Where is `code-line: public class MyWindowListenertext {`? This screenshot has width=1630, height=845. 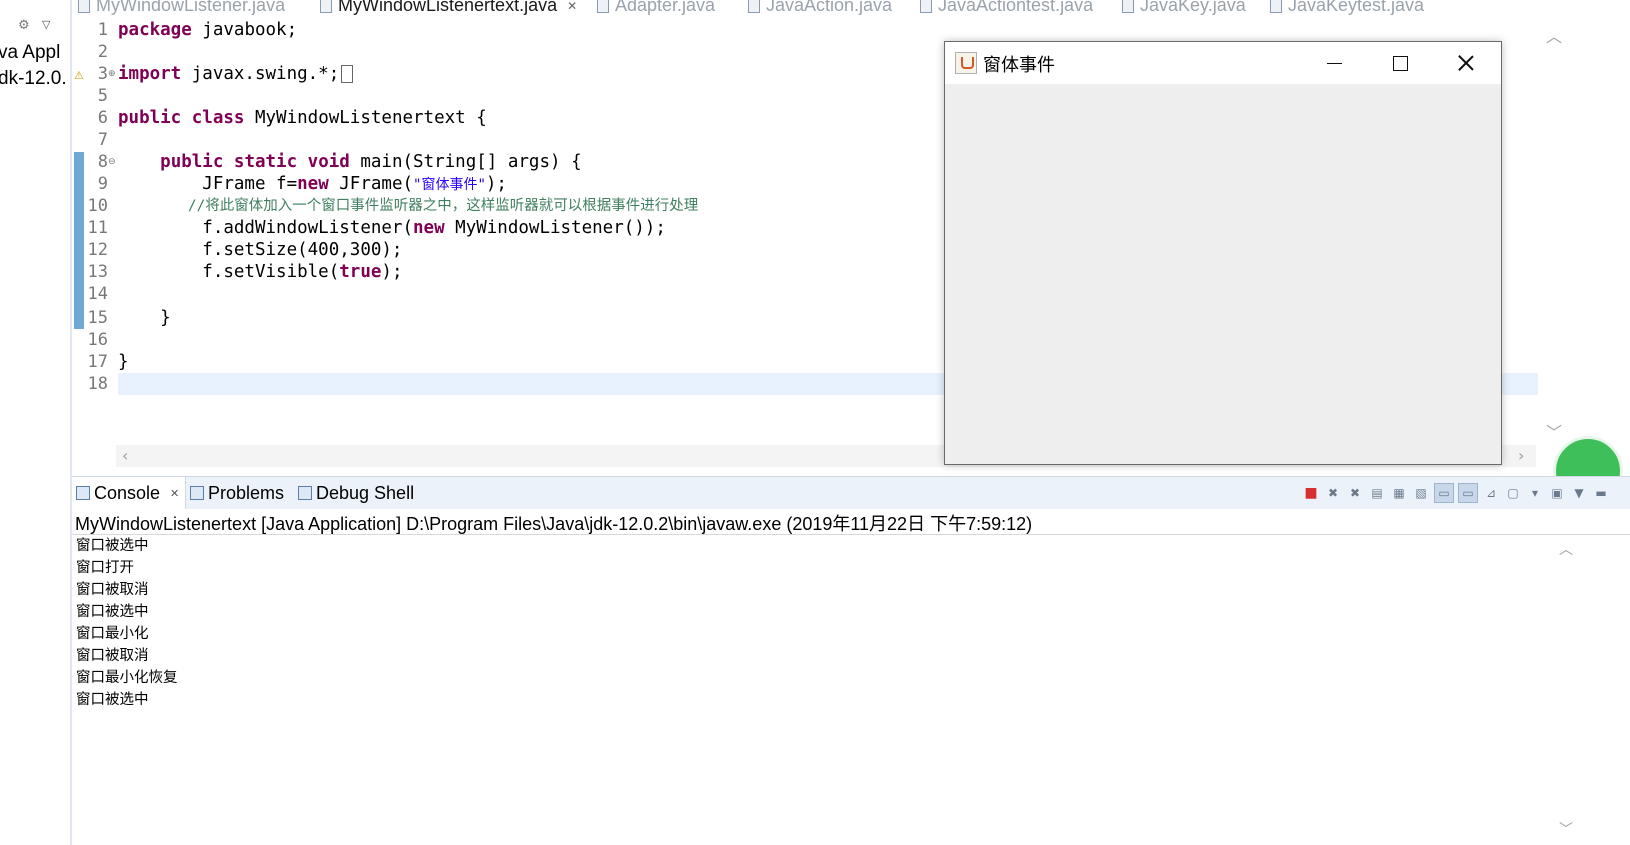 code-line: public class MyWindowListenertext { is located at coordinates (302, 118).